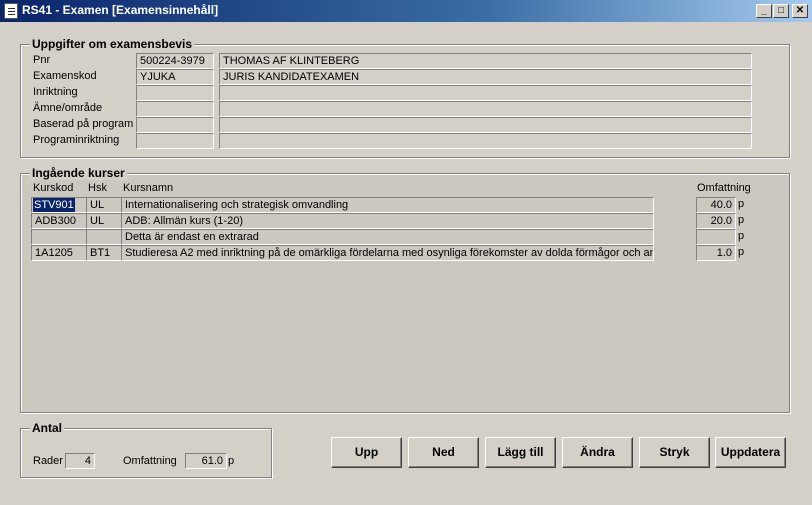  What do you see at coordinates (146, 453) in the screenshot?
I see `summary-group` at bounding box center [146, 453].